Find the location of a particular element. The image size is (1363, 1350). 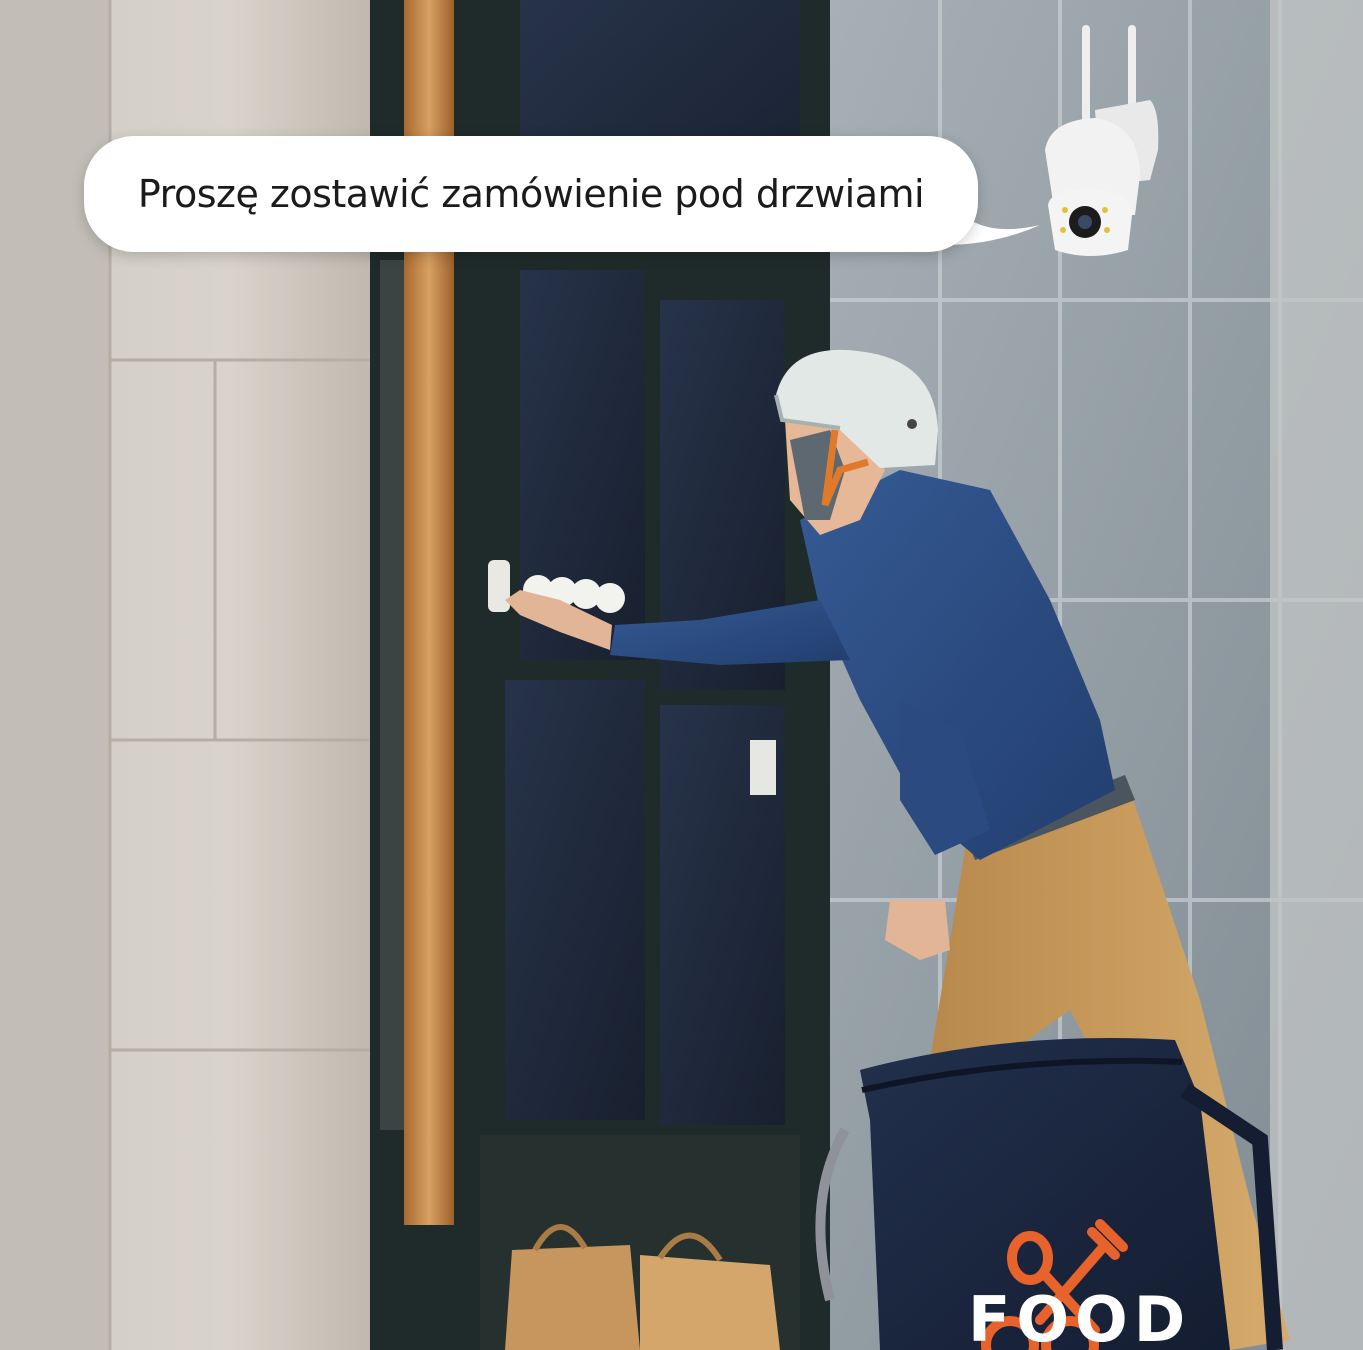

speech-bubble-text: Proszę zostawić zamówienie pod drzwiami is located at coordinates (531, 194).